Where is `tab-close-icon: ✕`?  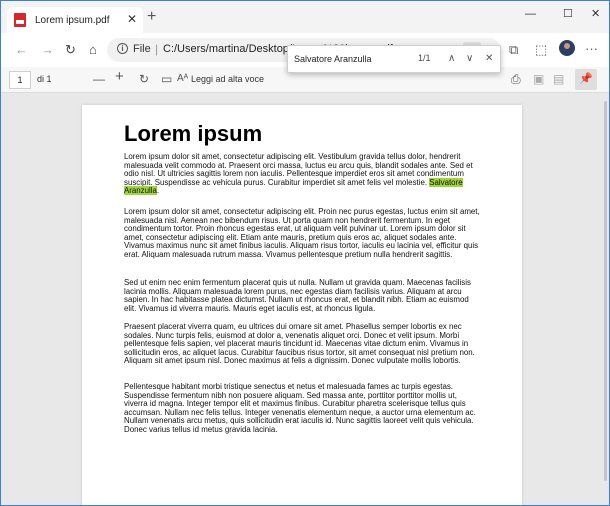
tab-close-icon: ✕ is located at coordinates (132, 19).